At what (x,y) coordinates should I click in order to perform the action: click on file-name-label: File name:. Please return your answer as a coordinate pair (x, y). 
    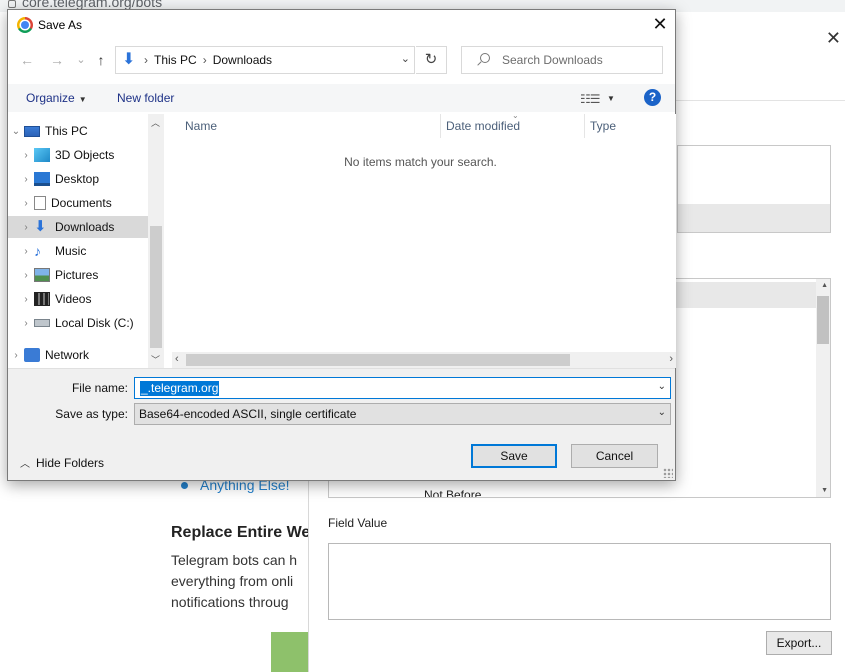
    Looking at the image, I should click on (99, 388).